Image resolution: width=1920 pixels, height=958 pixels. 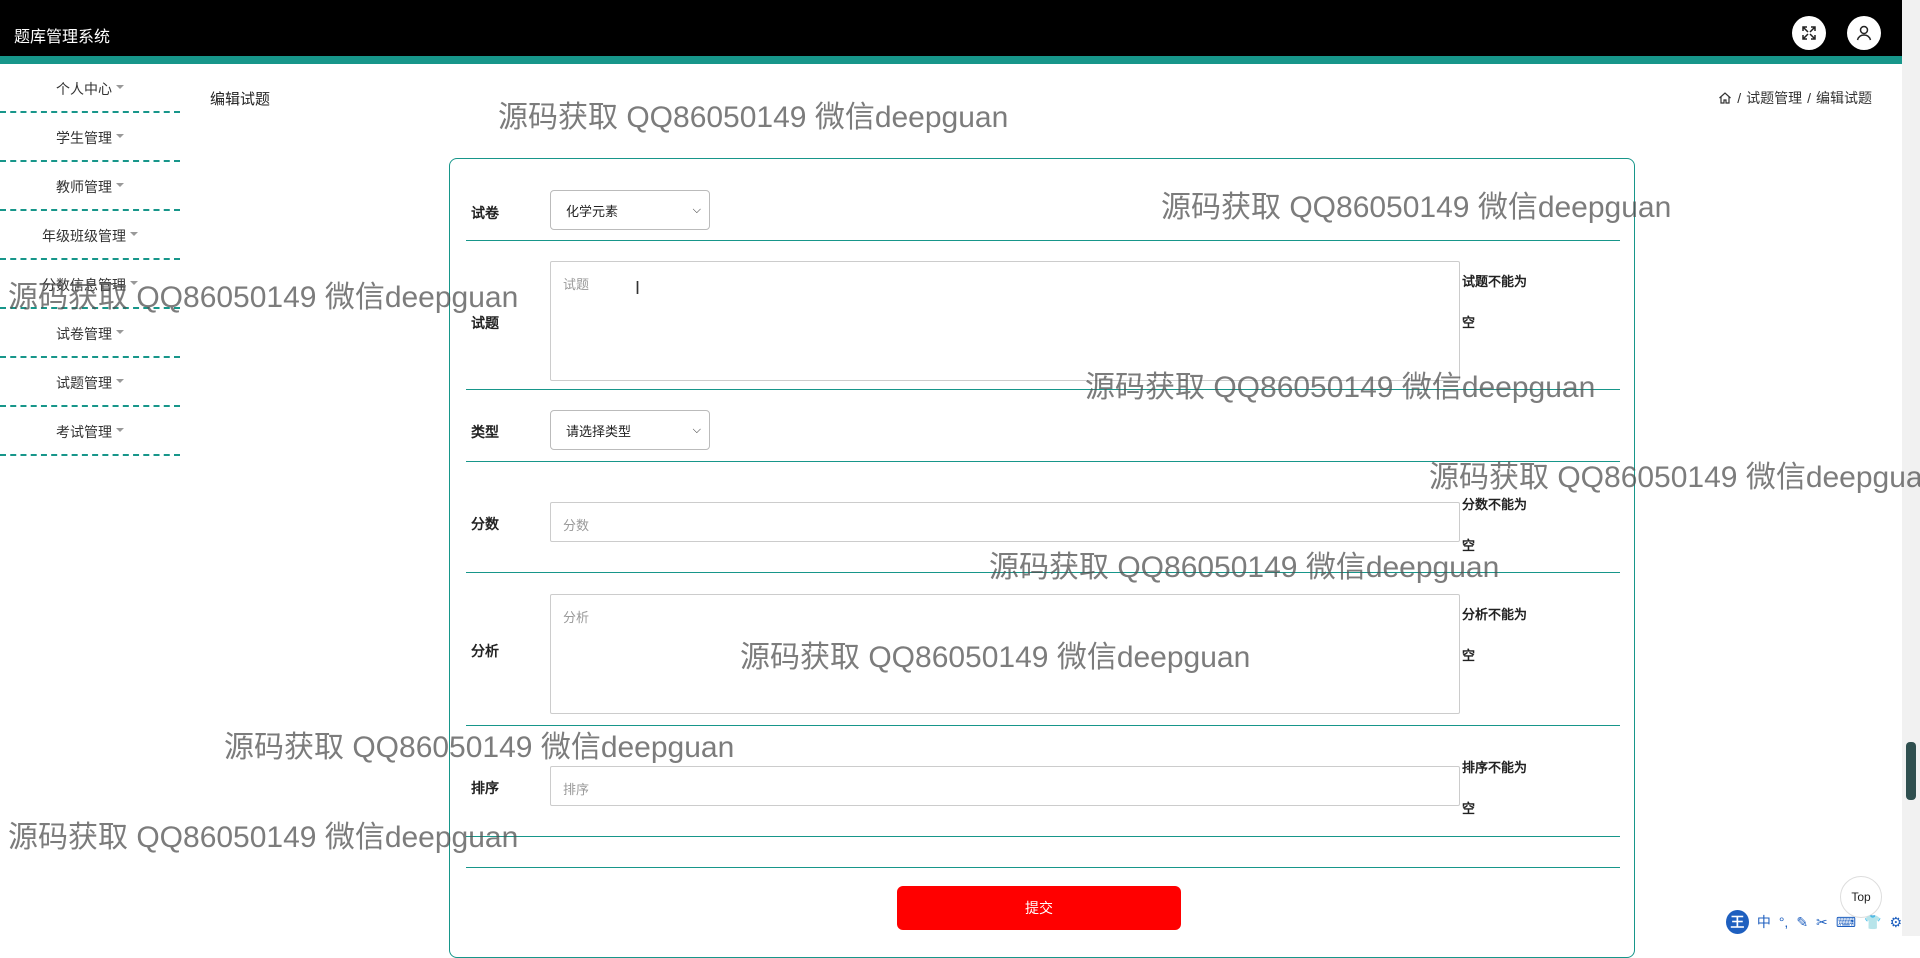 I want to click on score-error-line1: 分数不能为, so click(x=1495, y=504).